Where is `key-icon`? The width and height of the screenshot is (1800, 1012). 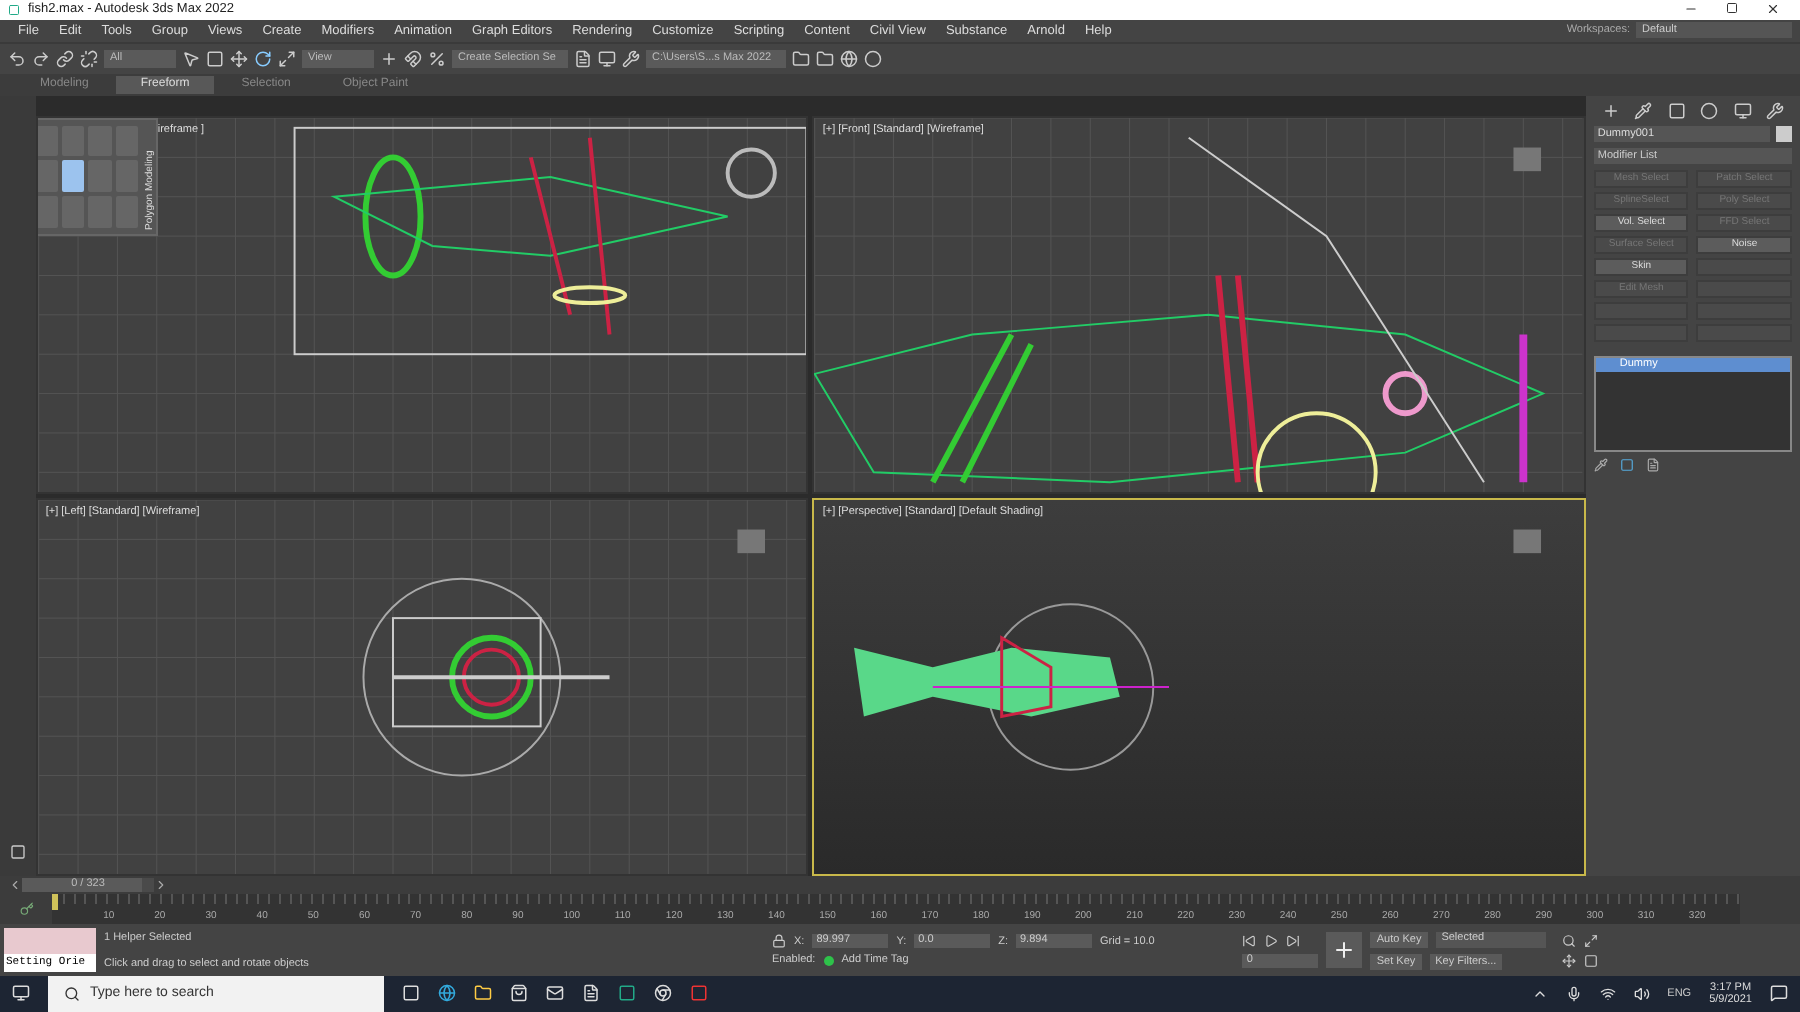 key-icon is located at coordinates (26, 909).